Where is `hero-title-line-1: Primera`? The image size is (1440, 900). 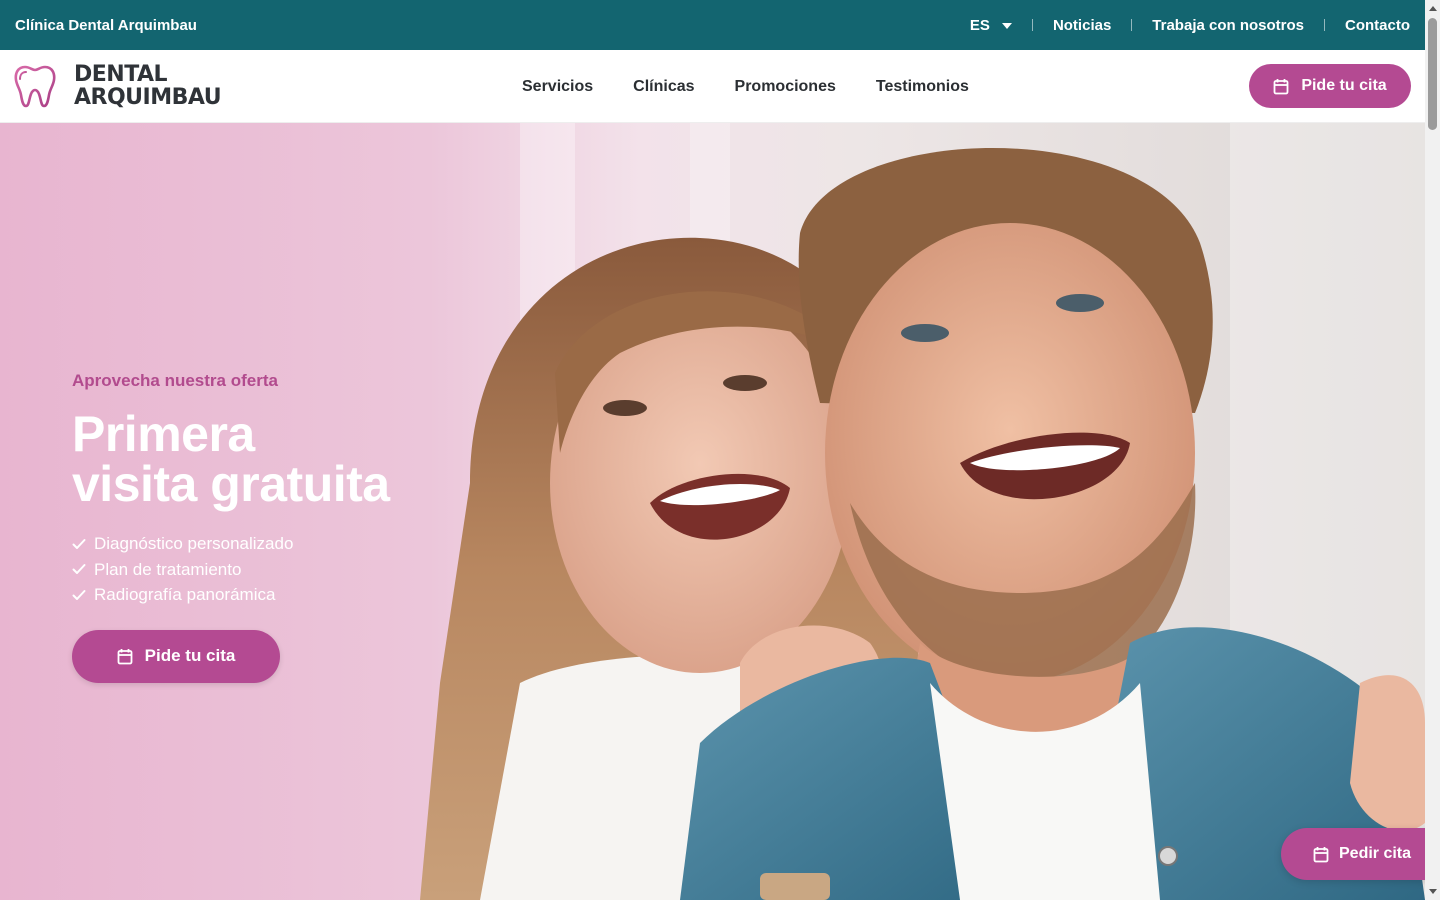 hero-title-line-1: Primera is located at coordinates (163, 434).